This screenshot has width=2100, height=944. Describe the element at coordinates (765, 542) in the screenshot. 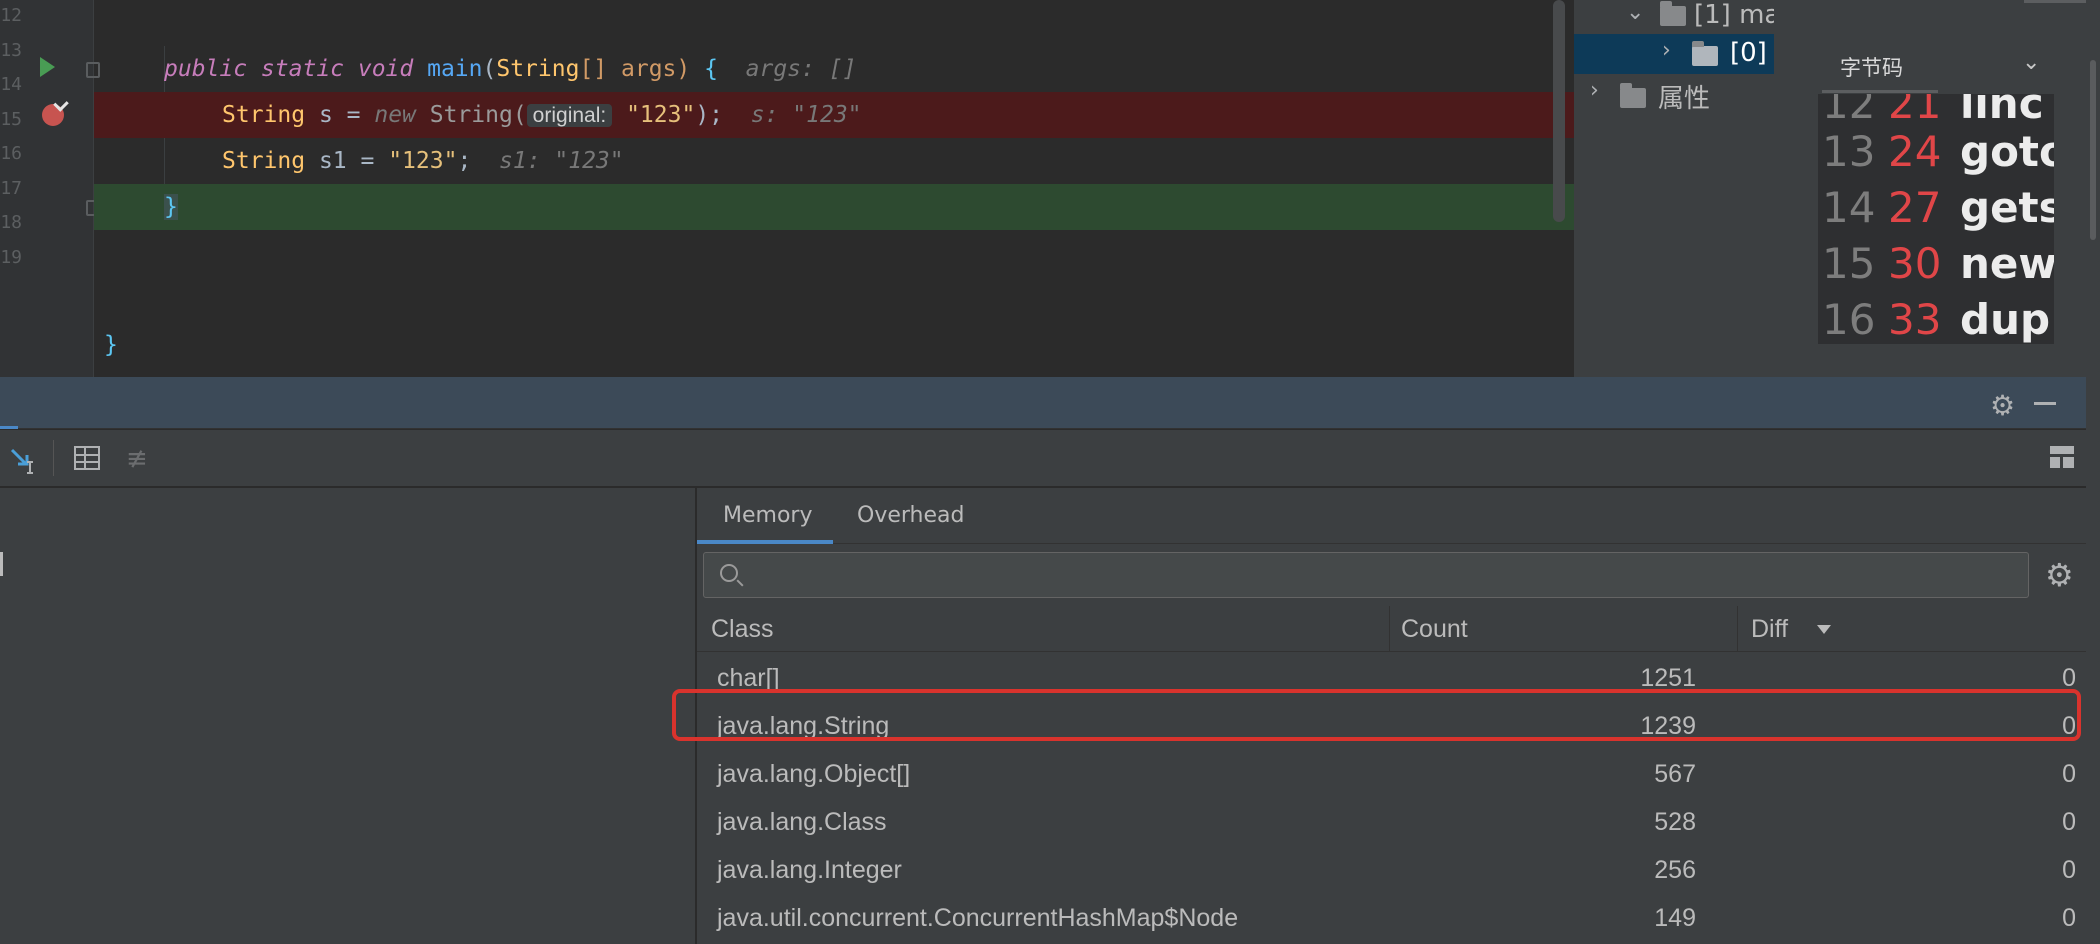

I see `active-tab-indicator` at that location.